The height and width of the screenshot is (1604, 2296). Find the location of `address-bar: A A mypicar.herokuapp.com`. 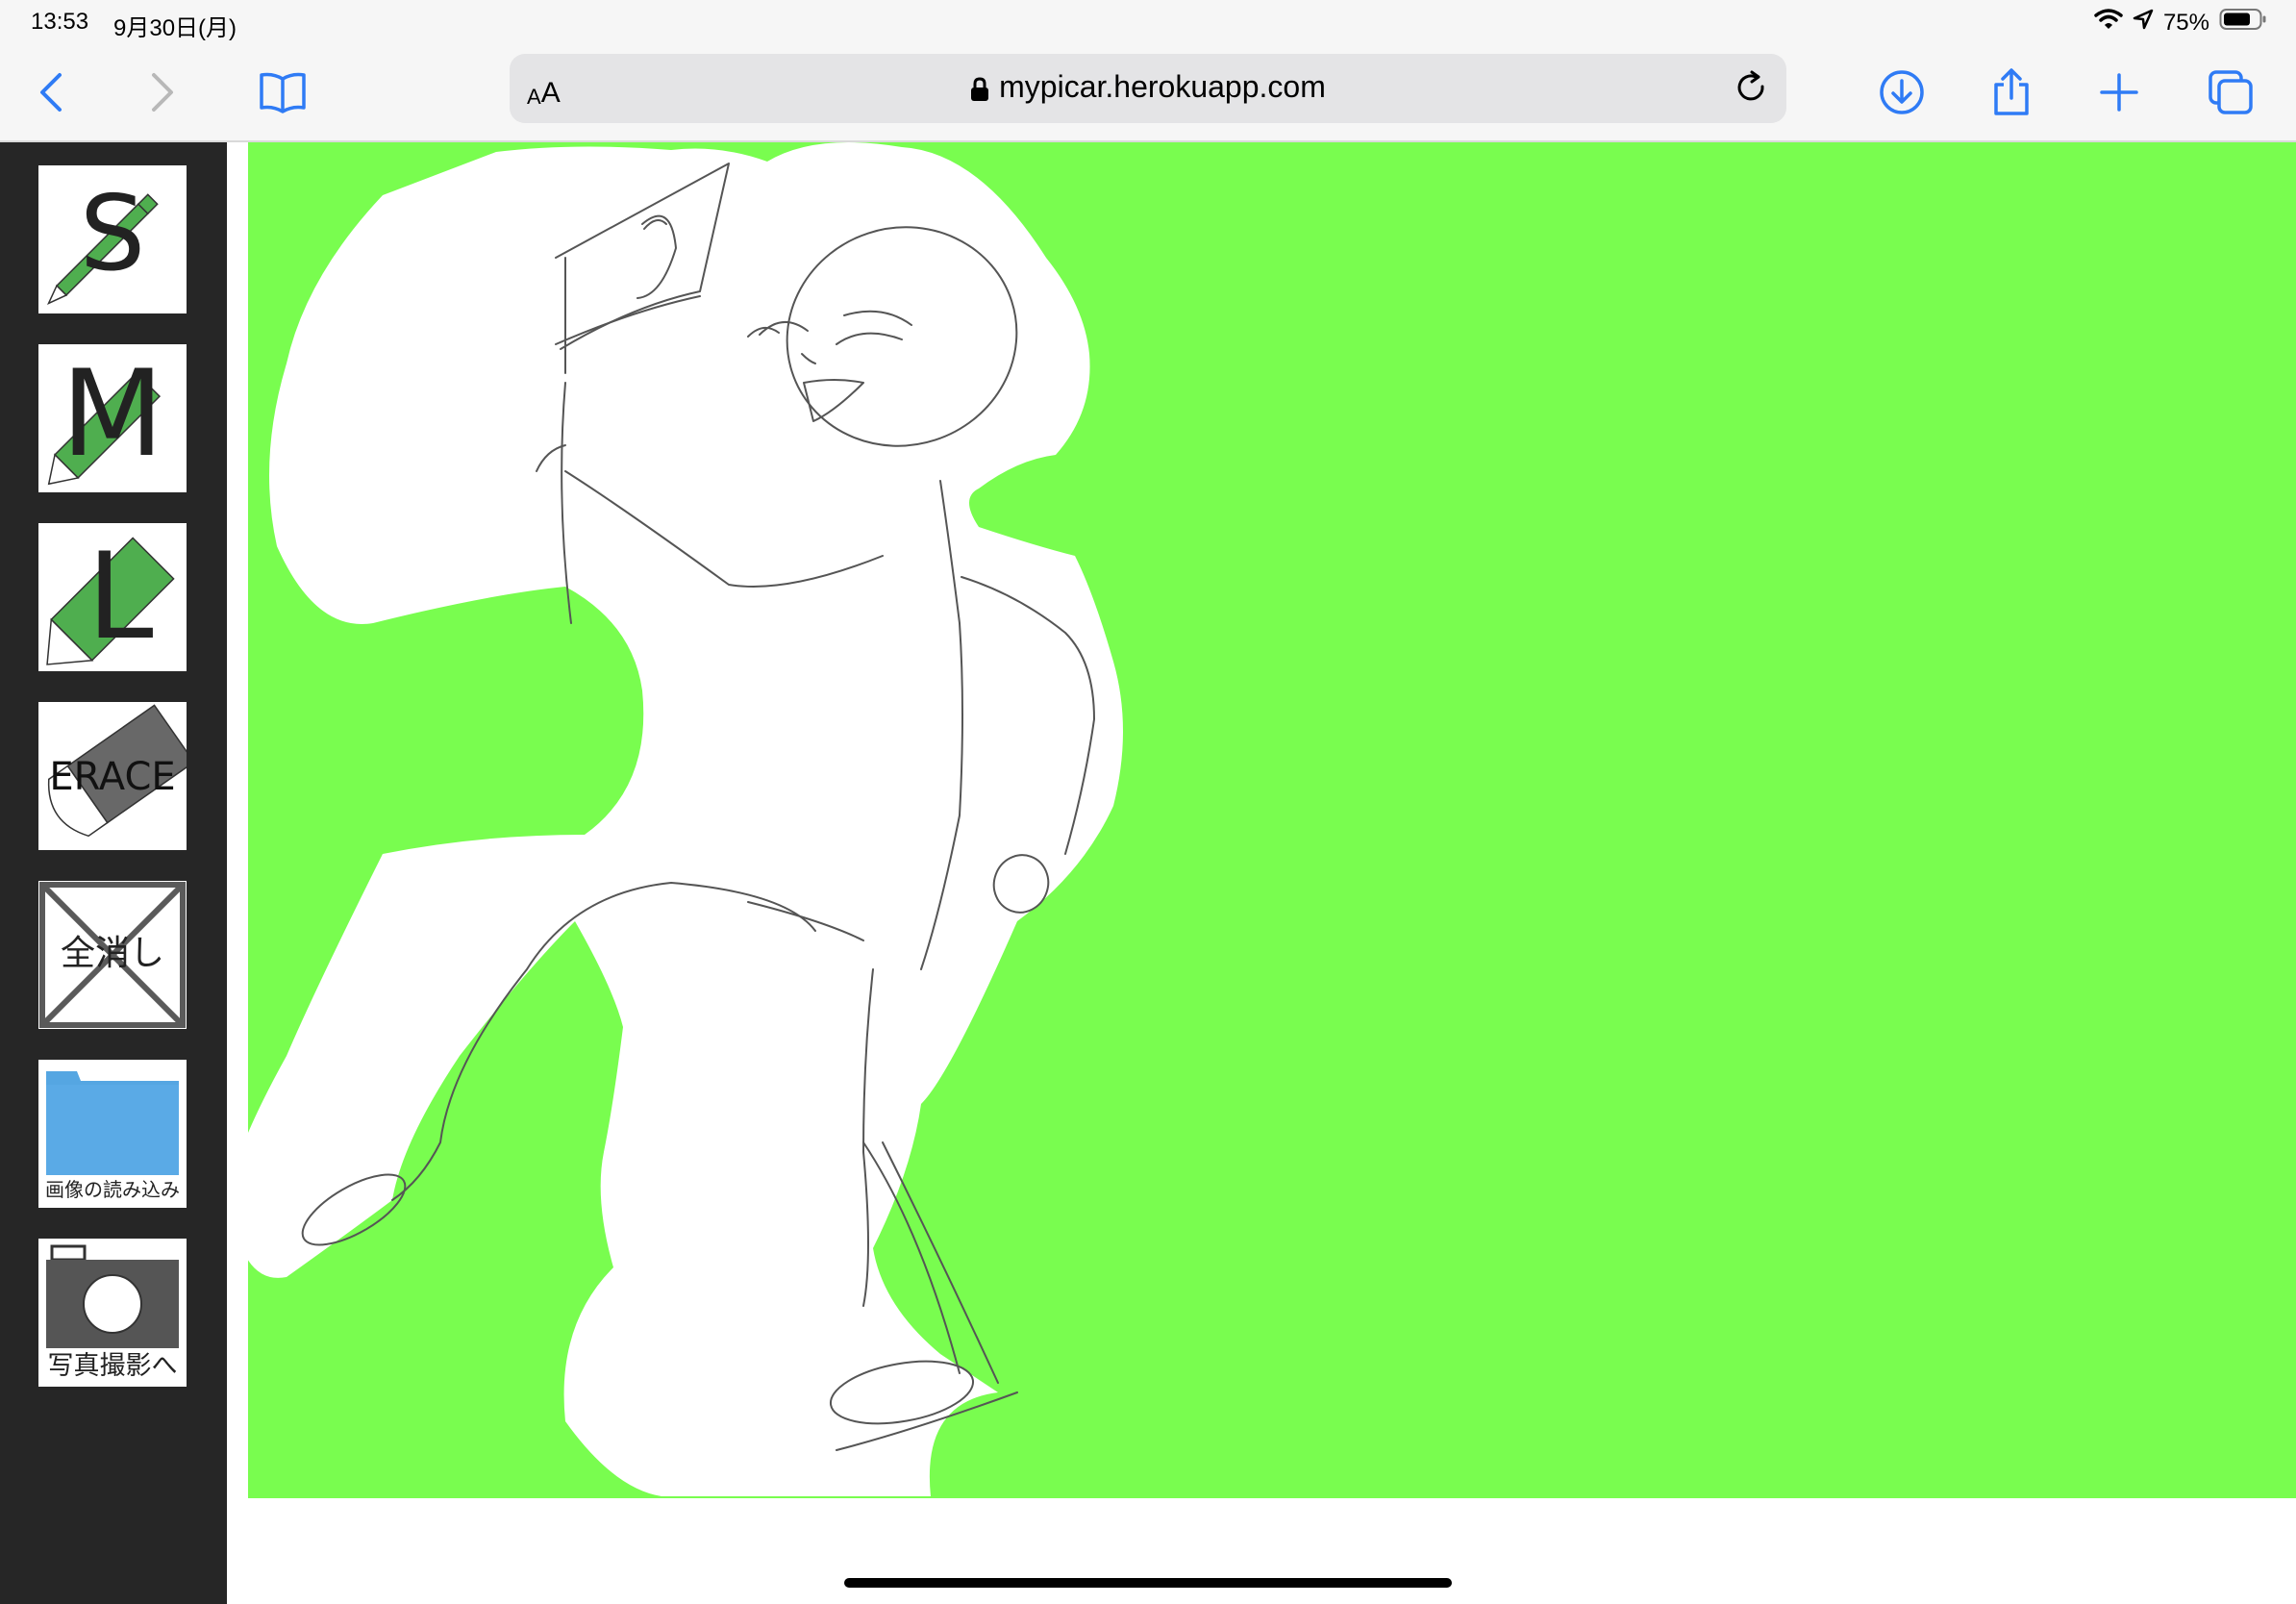

address-bar: A A mypicar.herokuapp.com is located at coordinates (1148, 88).